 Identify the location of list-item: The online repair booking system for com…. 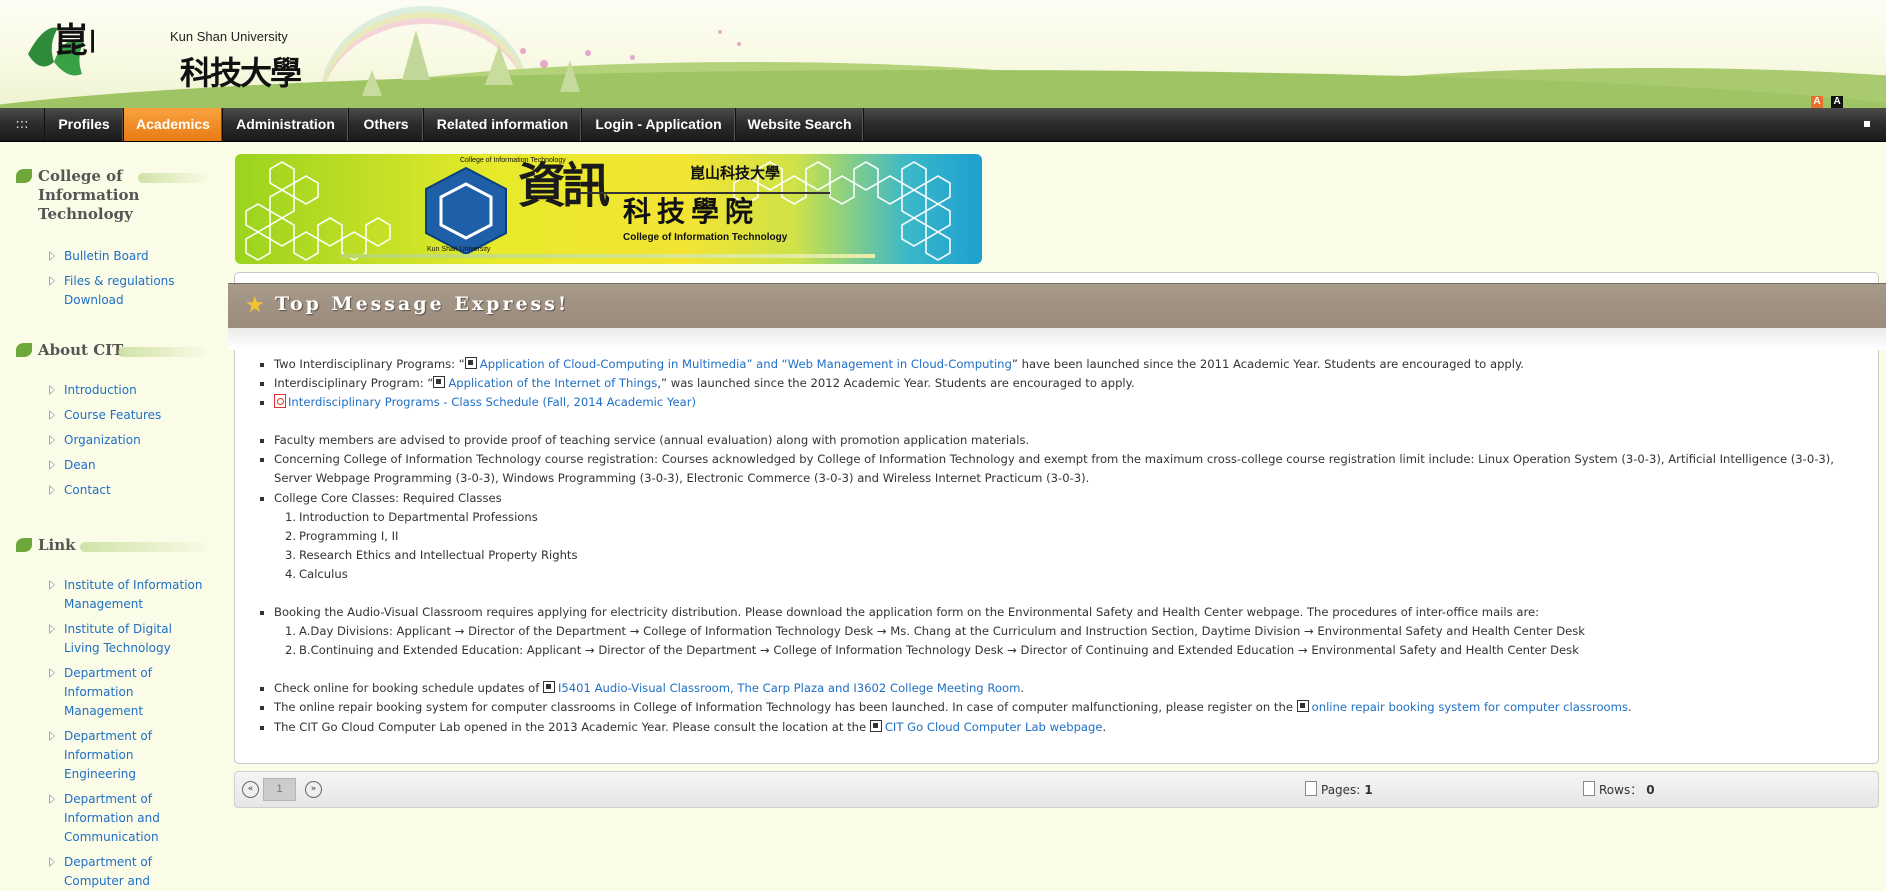
(1067, 707).